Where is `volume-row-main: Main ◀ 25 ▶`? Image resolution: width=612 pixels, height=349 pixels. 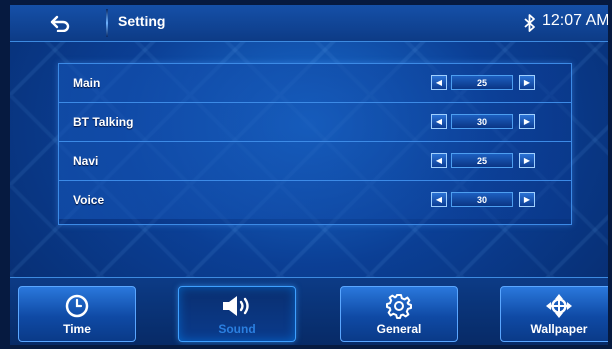 volume-row-main: Main ◀ 25 ▶ is located at coordinates (315, 83).